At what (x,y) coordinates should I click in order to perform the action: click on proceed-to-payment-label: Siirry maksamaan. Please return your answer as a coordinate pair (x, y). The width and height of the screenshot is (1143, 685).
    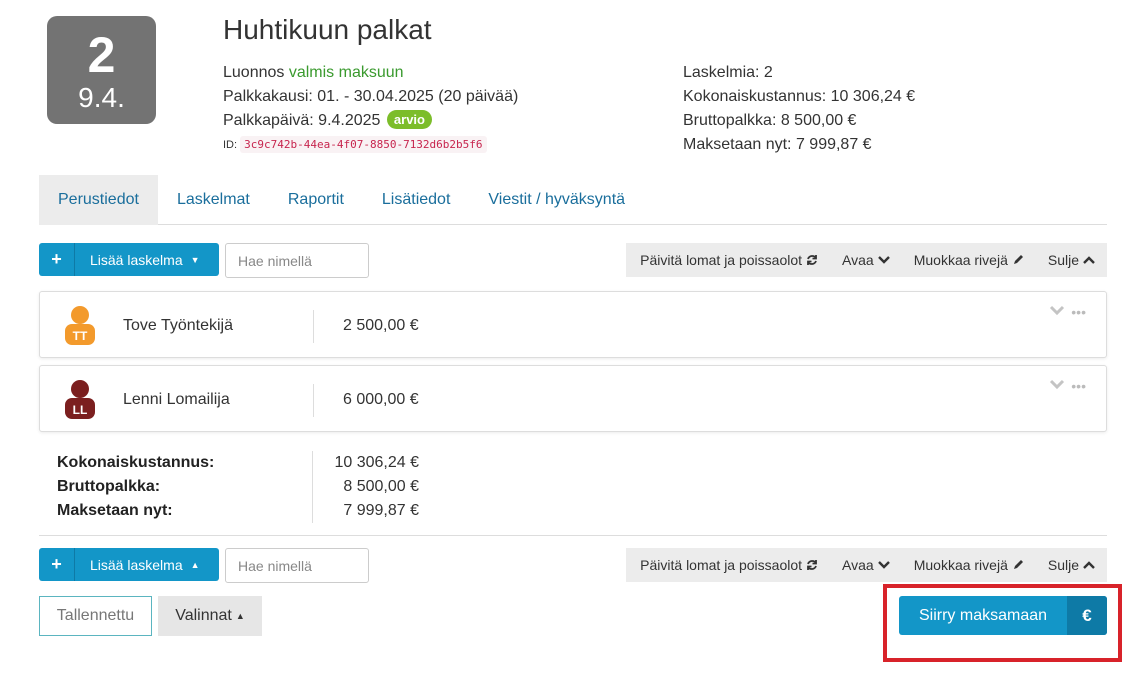
    Looking at the image, I should click on (983, 615).